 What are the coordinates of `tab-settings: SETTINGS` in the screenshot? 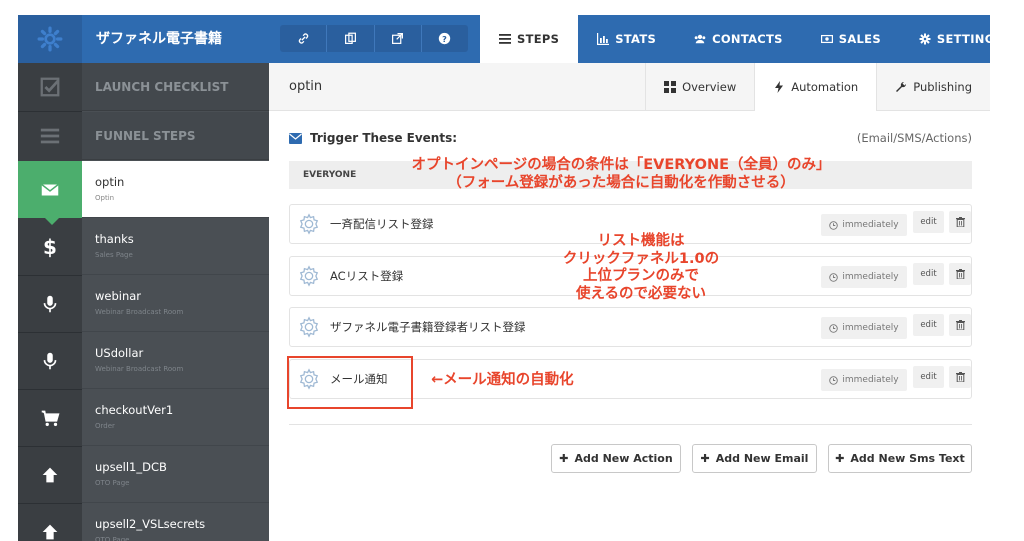 It's located at (945, 39).